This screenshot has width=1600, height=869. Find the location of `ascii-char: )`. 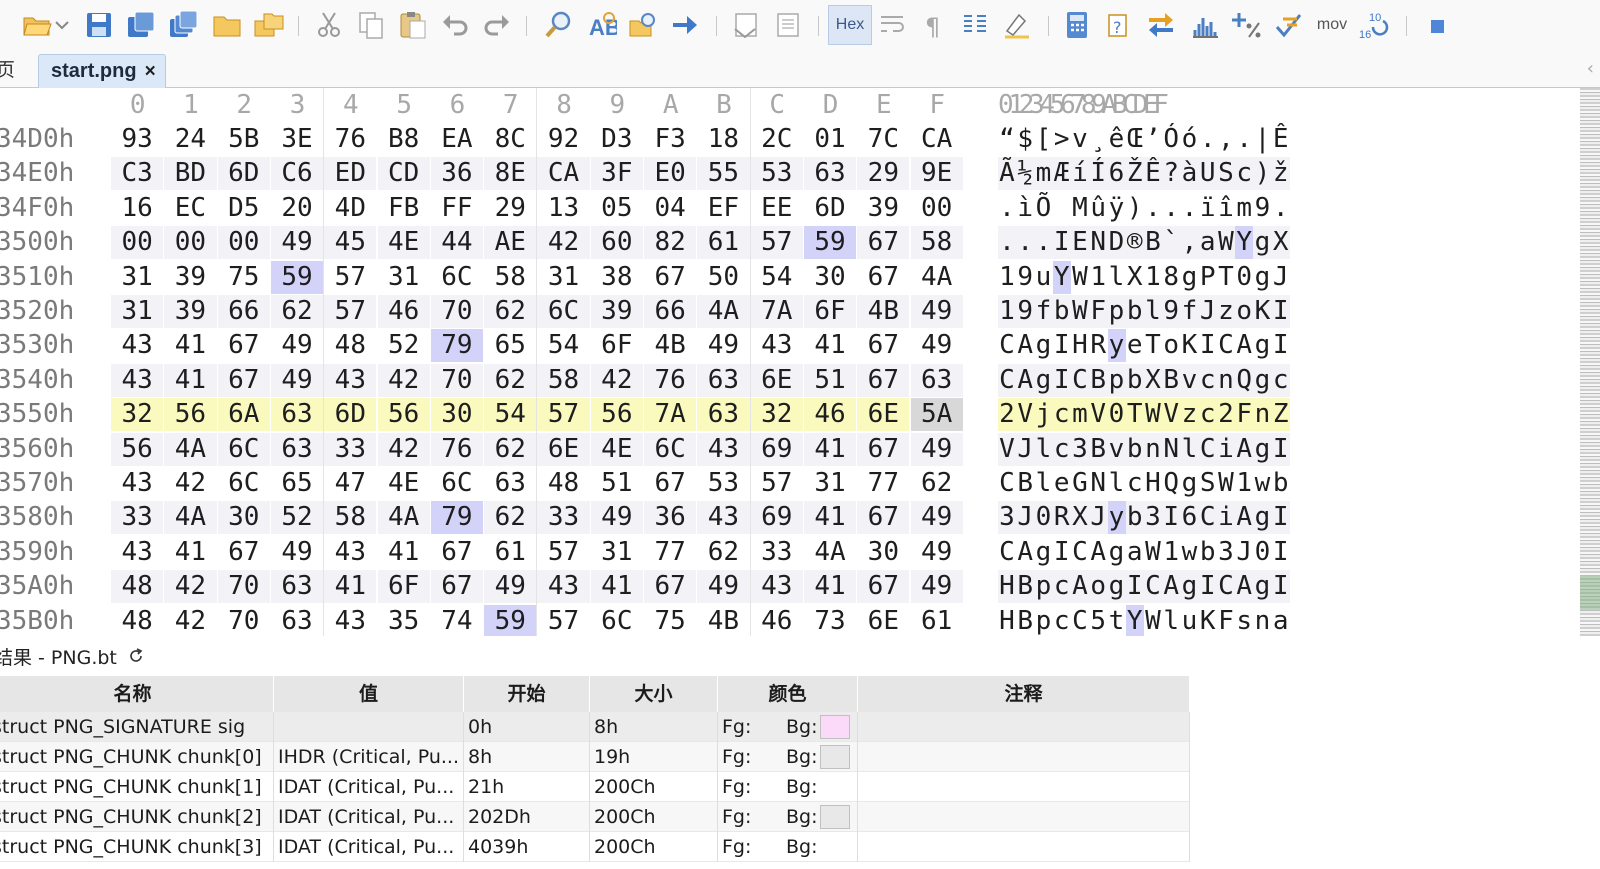

ascii-char: ) is located at coordinates (1263, 173).